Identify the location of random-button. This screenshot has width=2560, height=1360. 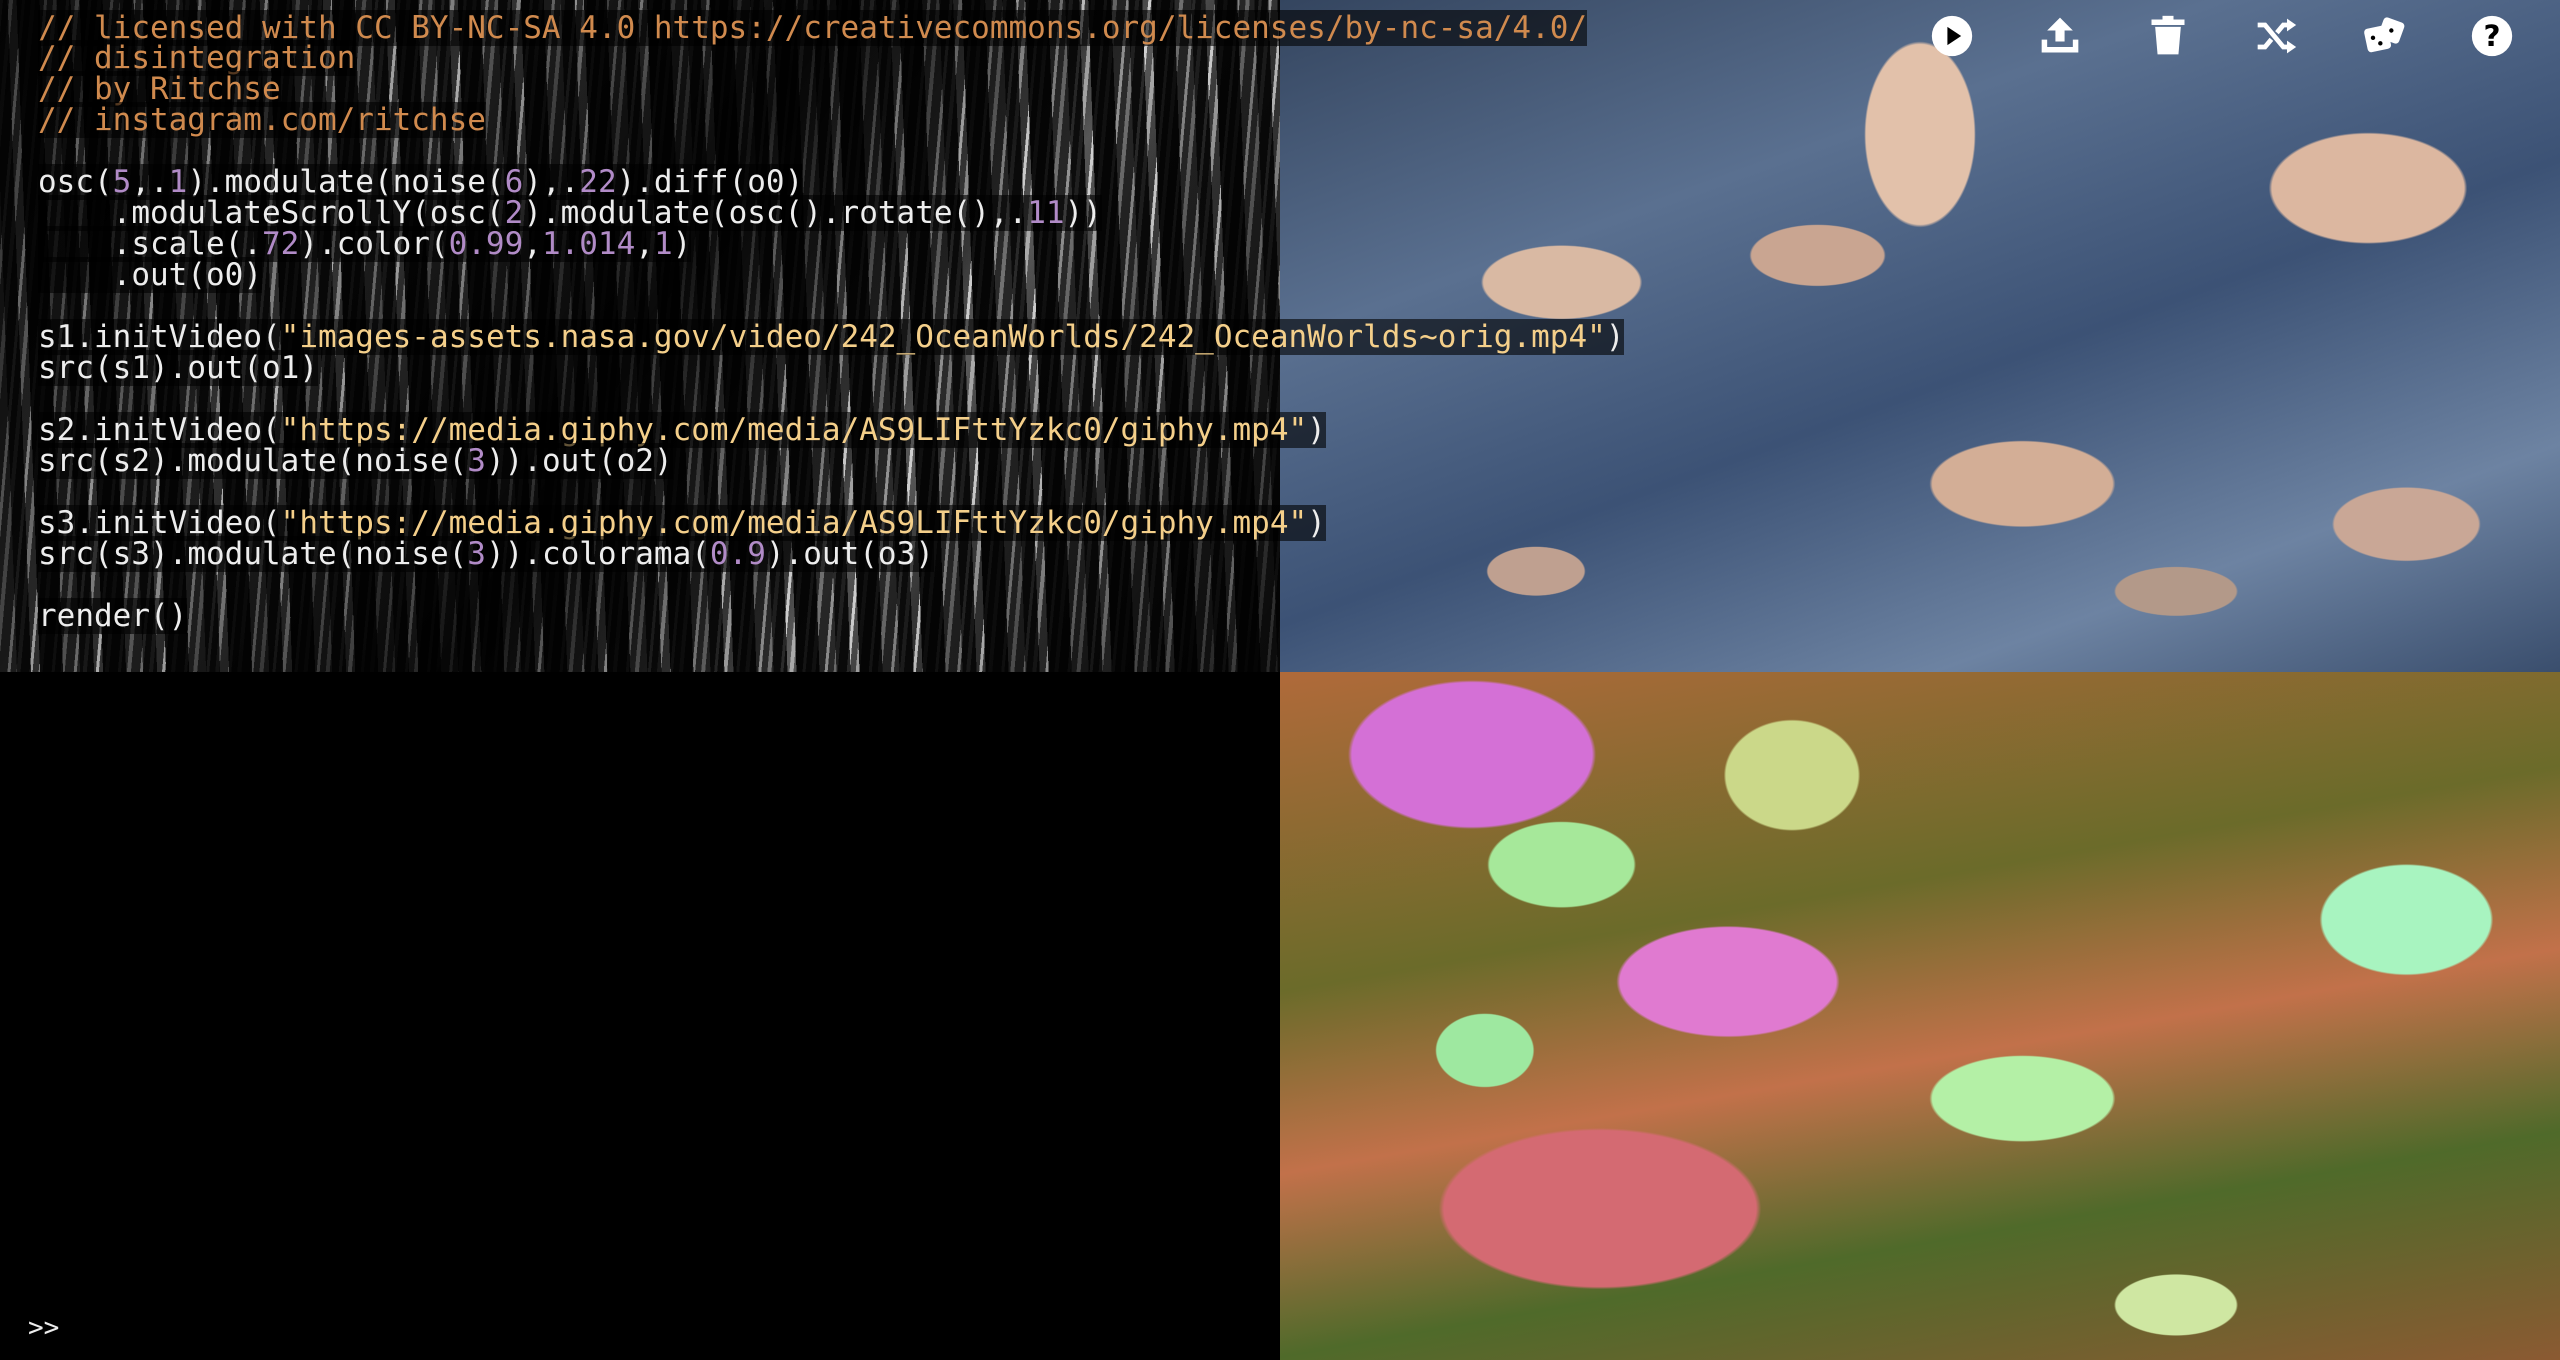
(2384, 36).